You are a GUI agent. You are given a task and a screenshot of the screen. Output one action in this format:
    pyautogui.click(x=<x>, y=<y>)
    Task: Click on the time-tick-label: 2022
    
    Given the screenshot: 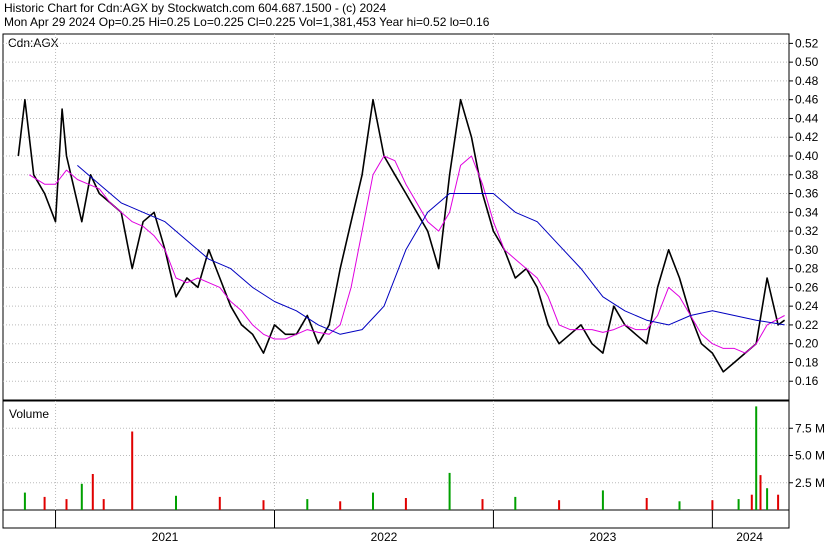 What is the action you would take?
    pyautogui.click(x=384, y=536)
    